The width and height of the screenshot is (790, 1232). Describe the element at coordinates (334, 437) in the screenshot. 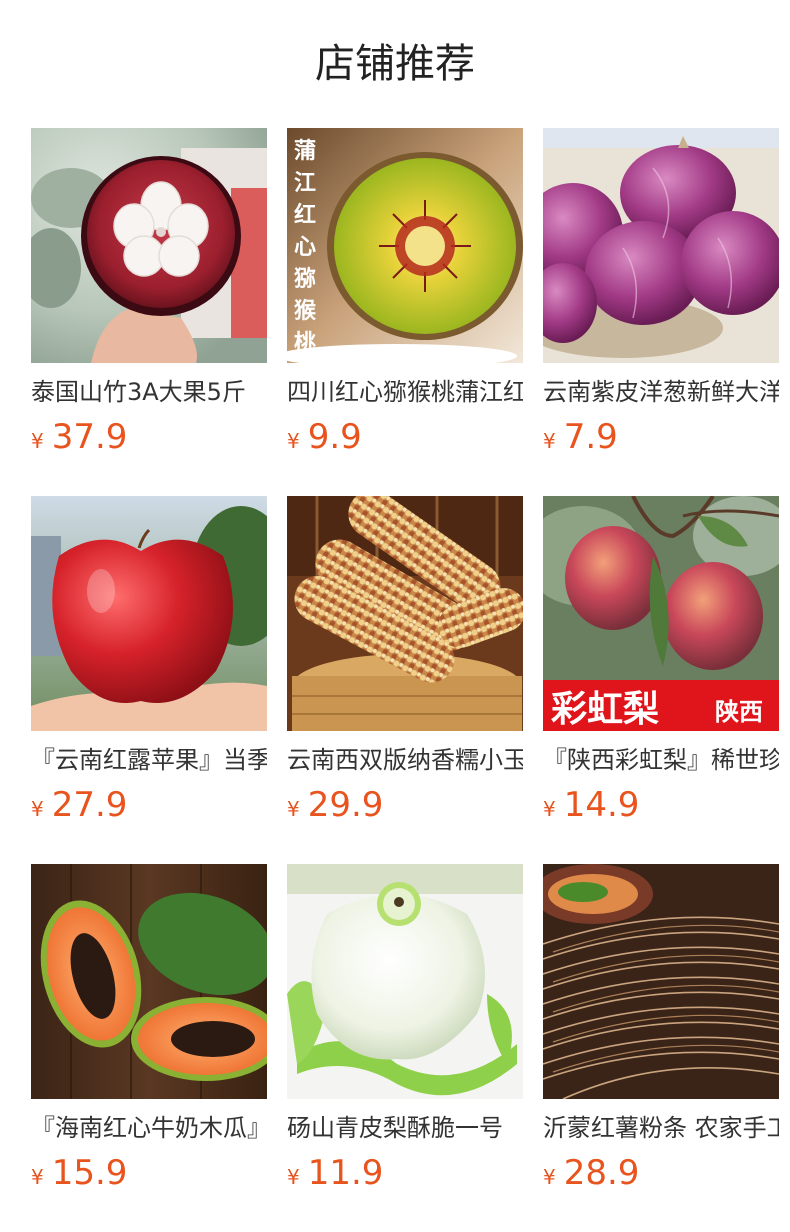

I see `price-value: 9.9` at that location.